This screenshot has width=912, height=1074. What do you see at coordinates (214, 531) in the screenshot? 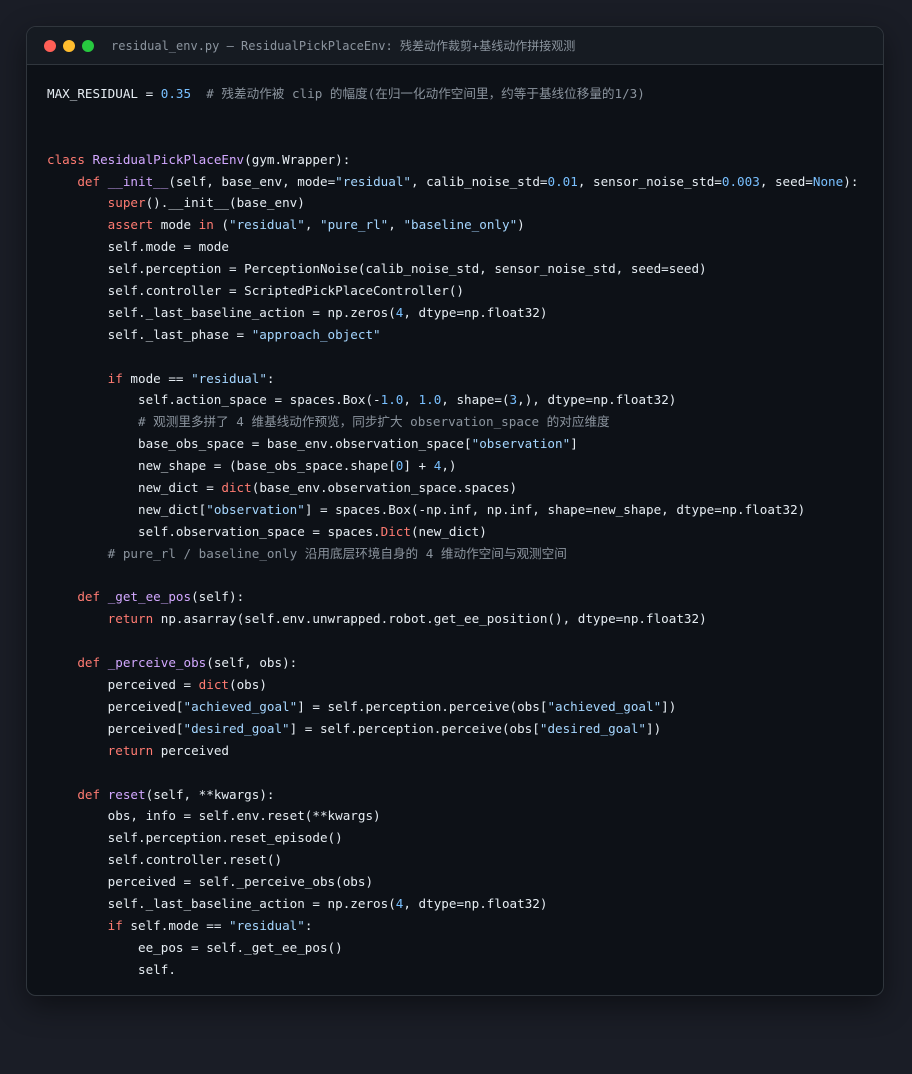
I see `code-token: self.observation_space = spaces.` at bounding box center [214, 531].